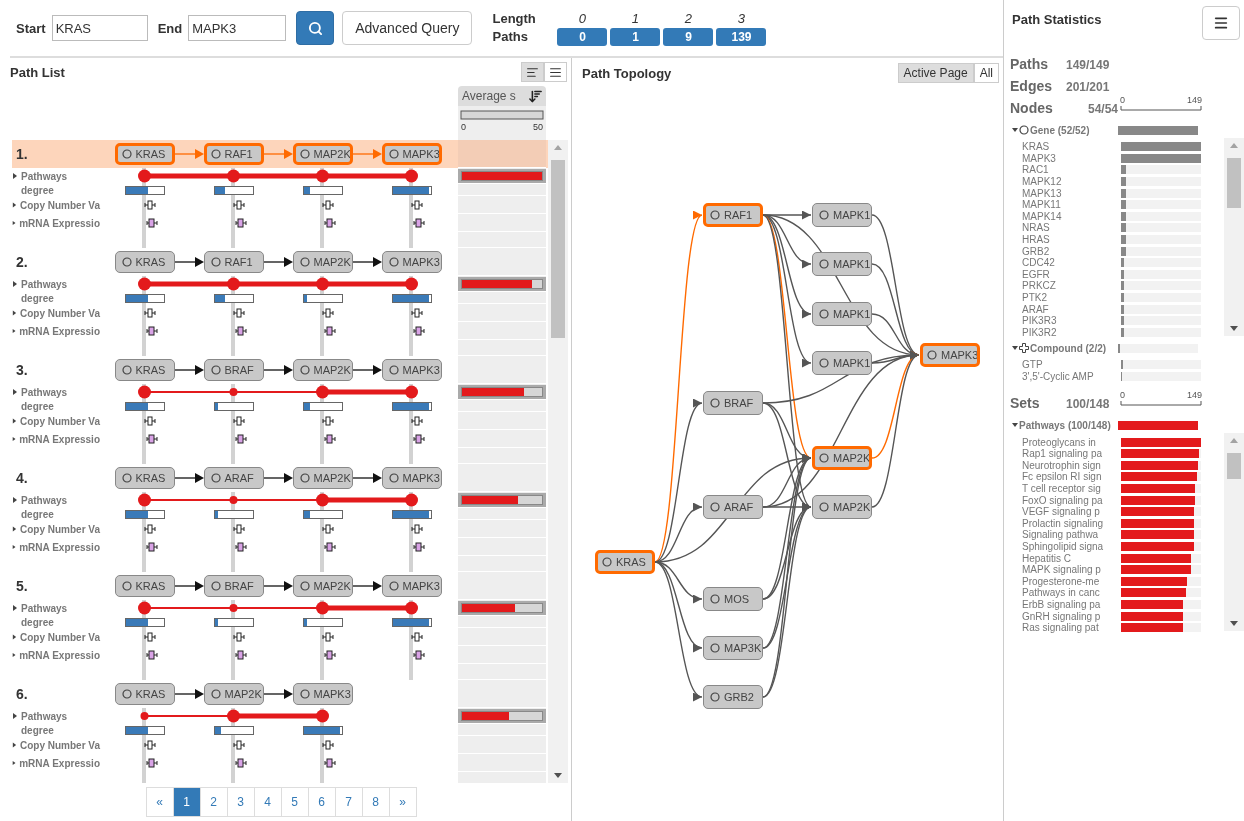 Image resolution: width=1244 pixels, height=821 pixels. I want to click on stat-item-label: MAPK14, so click(1071, 216).